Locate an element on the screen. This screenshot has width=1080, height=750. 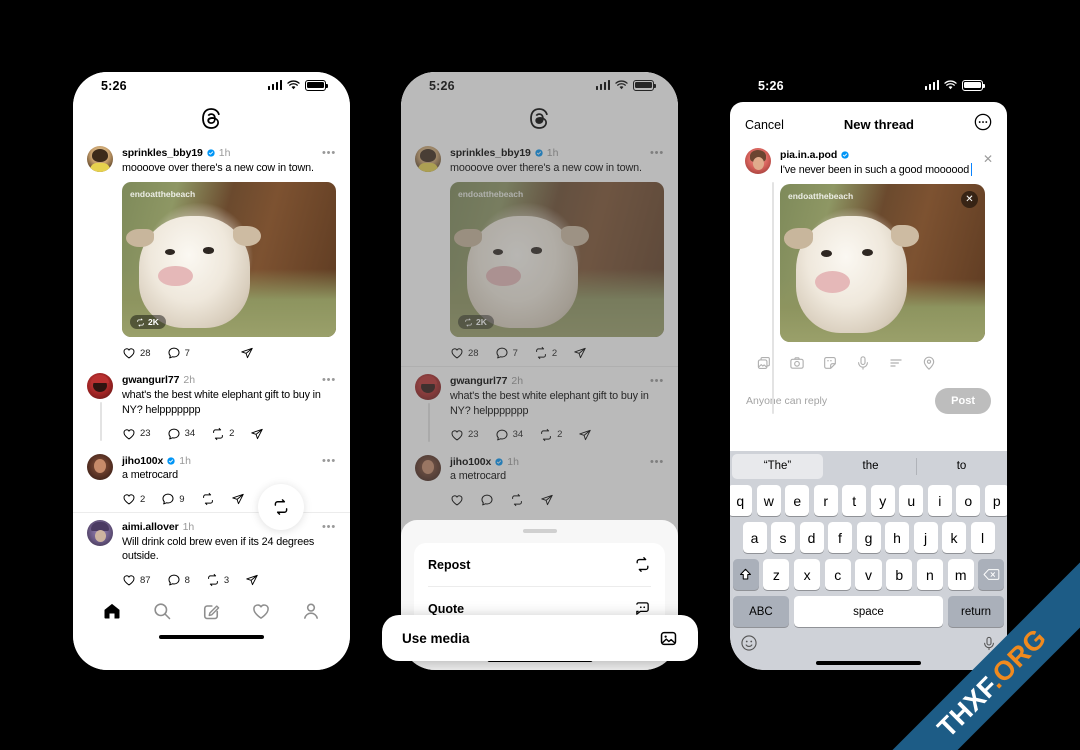
sidebar-item-search is located at coordinates (162, 613).